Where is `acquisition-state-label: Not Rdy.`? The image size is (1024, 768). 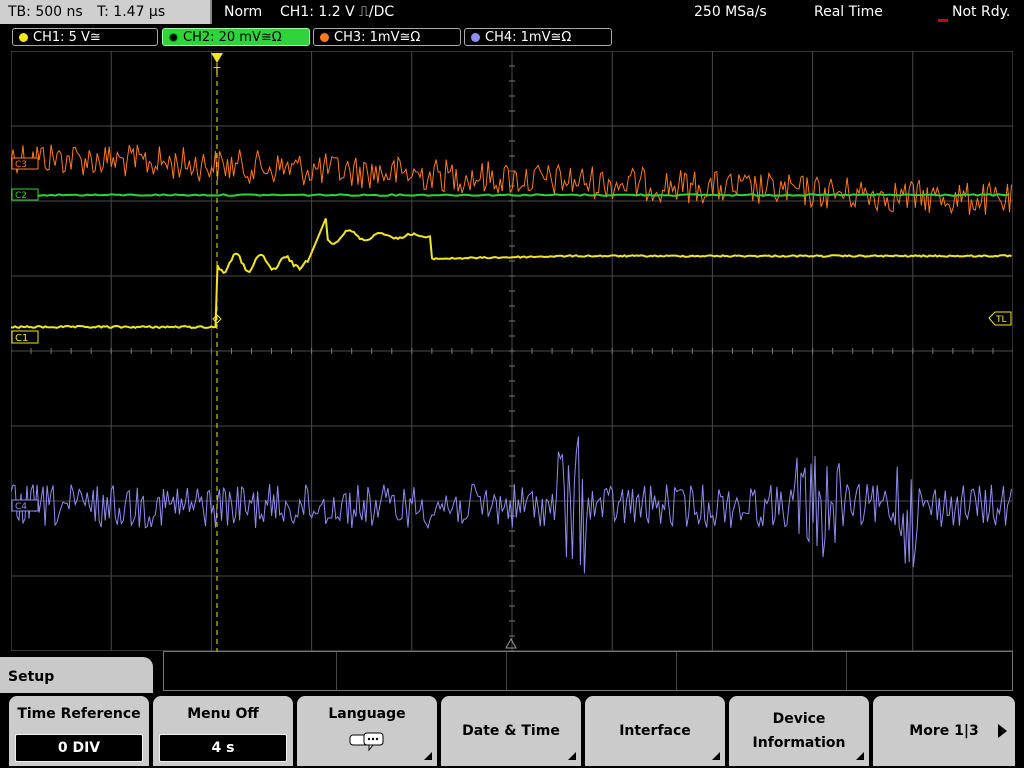
acquisition-state-label: Not Rdy. is located at coordinates (973, 12).